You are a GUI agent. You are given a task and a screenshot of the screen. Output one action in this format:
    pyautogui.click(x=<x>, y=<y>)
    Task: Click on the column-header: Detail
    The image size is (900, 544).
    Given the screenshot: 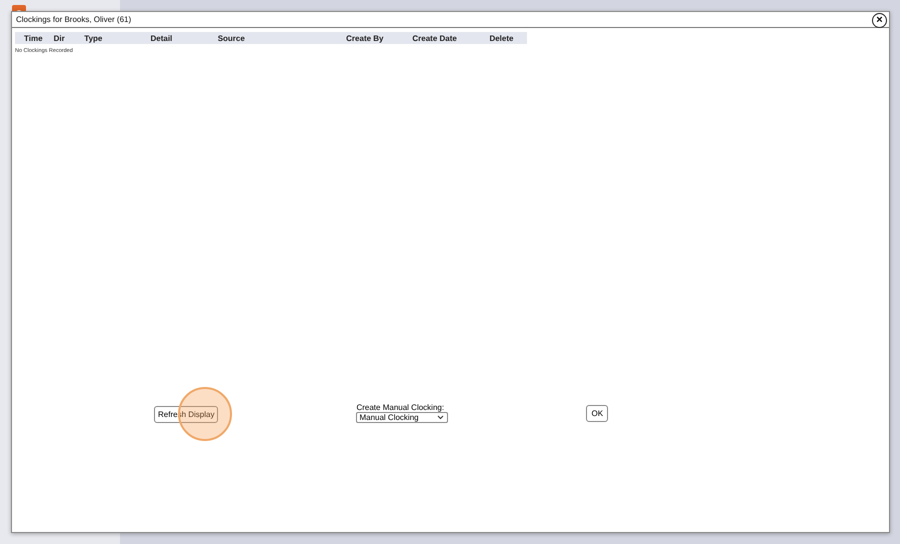 What is the action you would take?
    pyautogui.click(x=162, y=38)
    